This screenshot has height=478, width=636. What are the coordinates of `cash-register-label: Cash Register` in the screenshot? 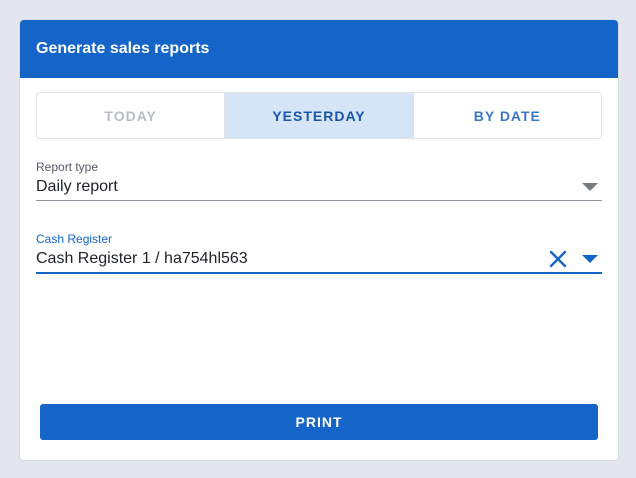 It's located at (74, 239).